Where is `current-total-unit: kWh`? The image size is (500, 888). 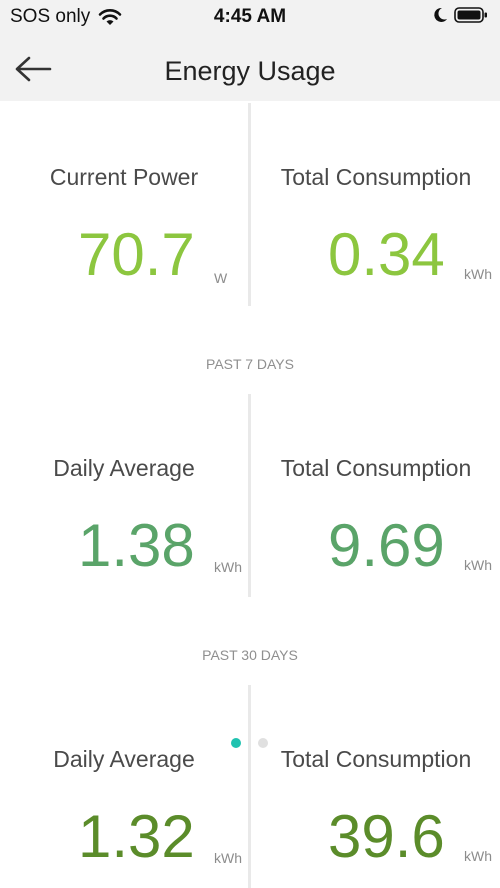 current-total-unit: kWh is located at coordinates (478, 274).